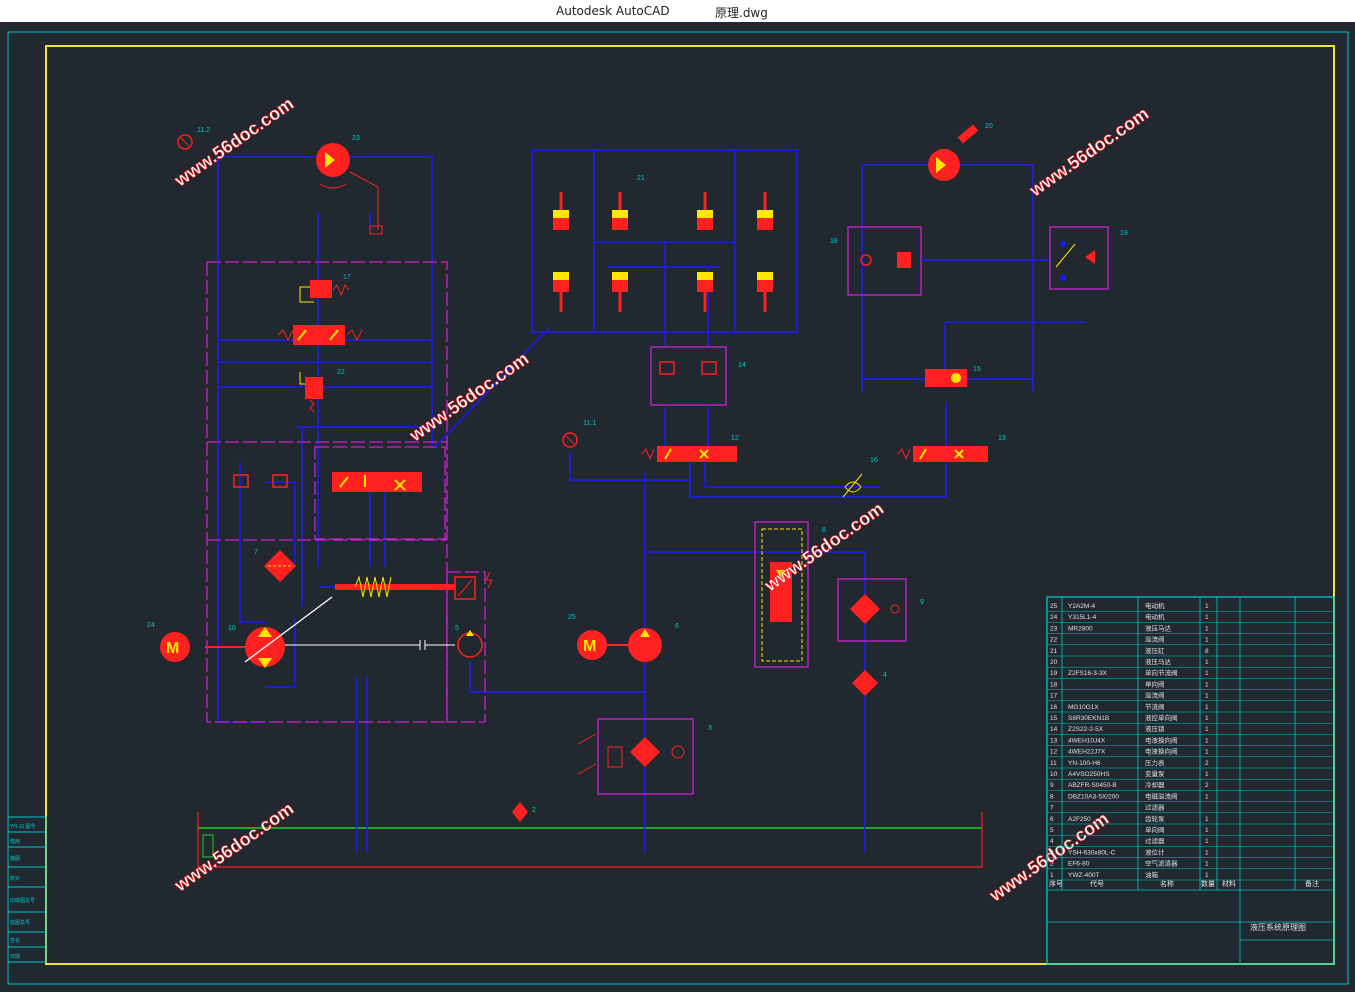  Describe the element at coordinates (1081, 606) in the screenshot. I see `bom-cell-code: Y2A2M-4` at that location.